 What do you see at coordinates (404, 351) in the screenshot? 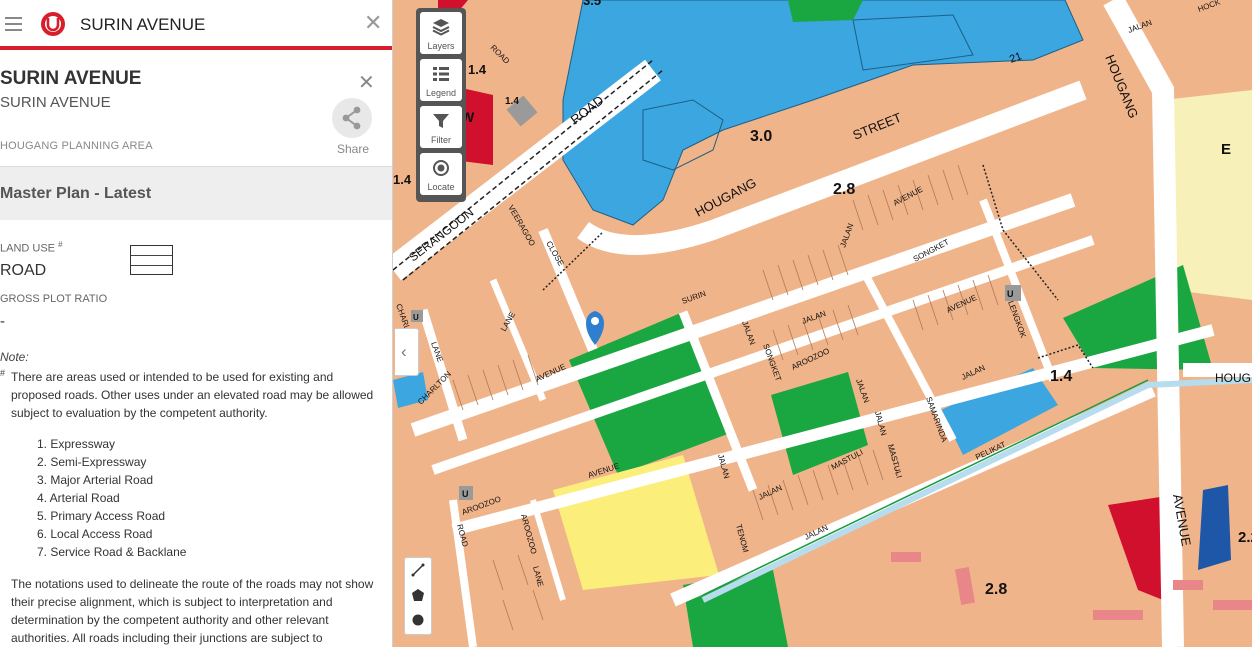
I see `chevron-left-icon: ‹` at bounding box center [404, 351].